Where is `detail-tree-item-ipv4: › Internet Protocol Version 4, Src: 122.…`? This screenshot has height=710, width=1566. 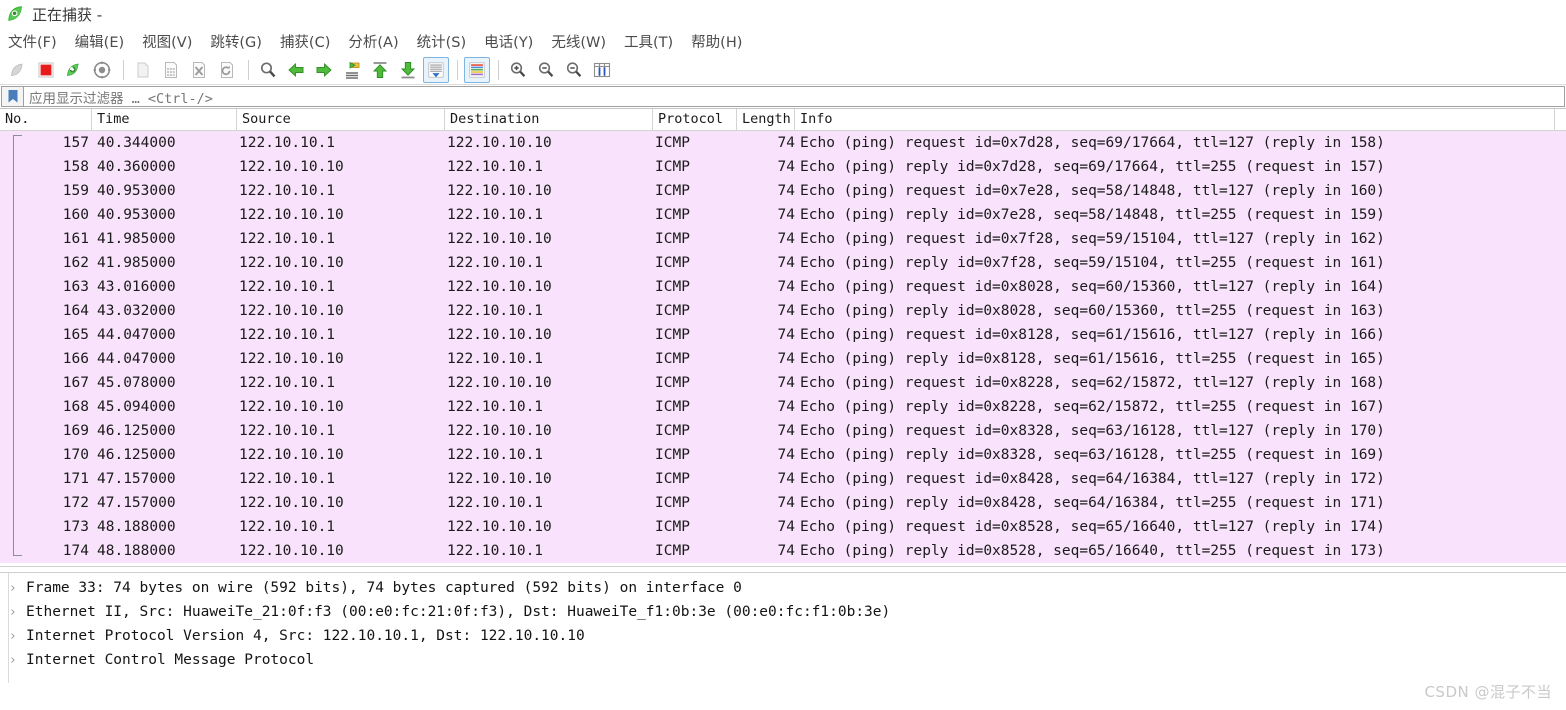
detail-tree-item-ipv4: › Internet Protocol Version 4, Src: 122.… is located at coordinates (783, 636).